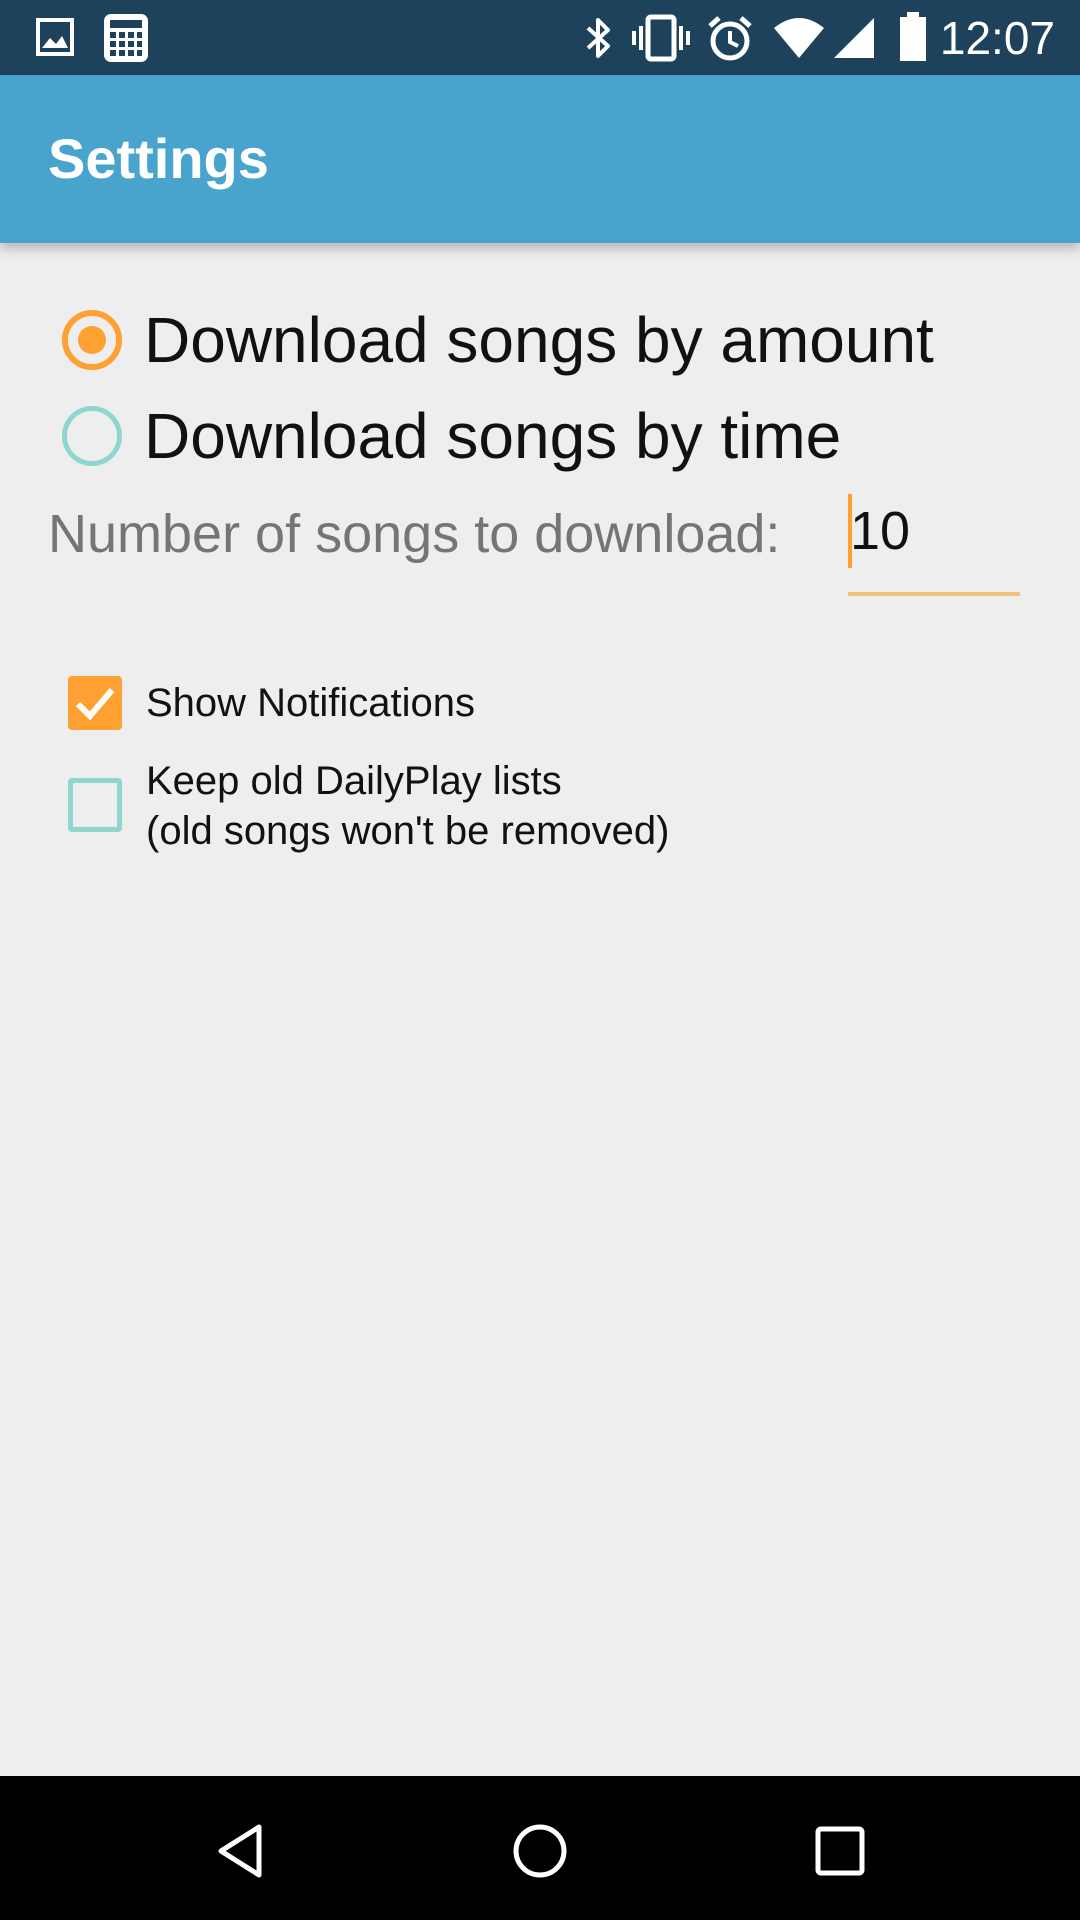 The width and height of the screenshot is (1080, 1920). I want to click on show-notifications-option: Show Notifications, so click(538, 703).